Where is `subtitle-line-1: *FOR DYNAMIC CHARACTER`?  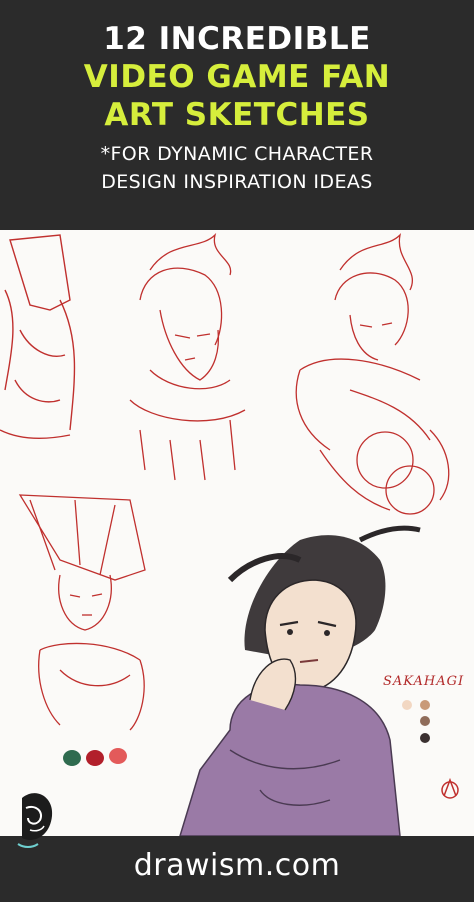
subtitle-line-1: *FOR DYNAMIC CHARACTER is located at coordinates (237, 154).